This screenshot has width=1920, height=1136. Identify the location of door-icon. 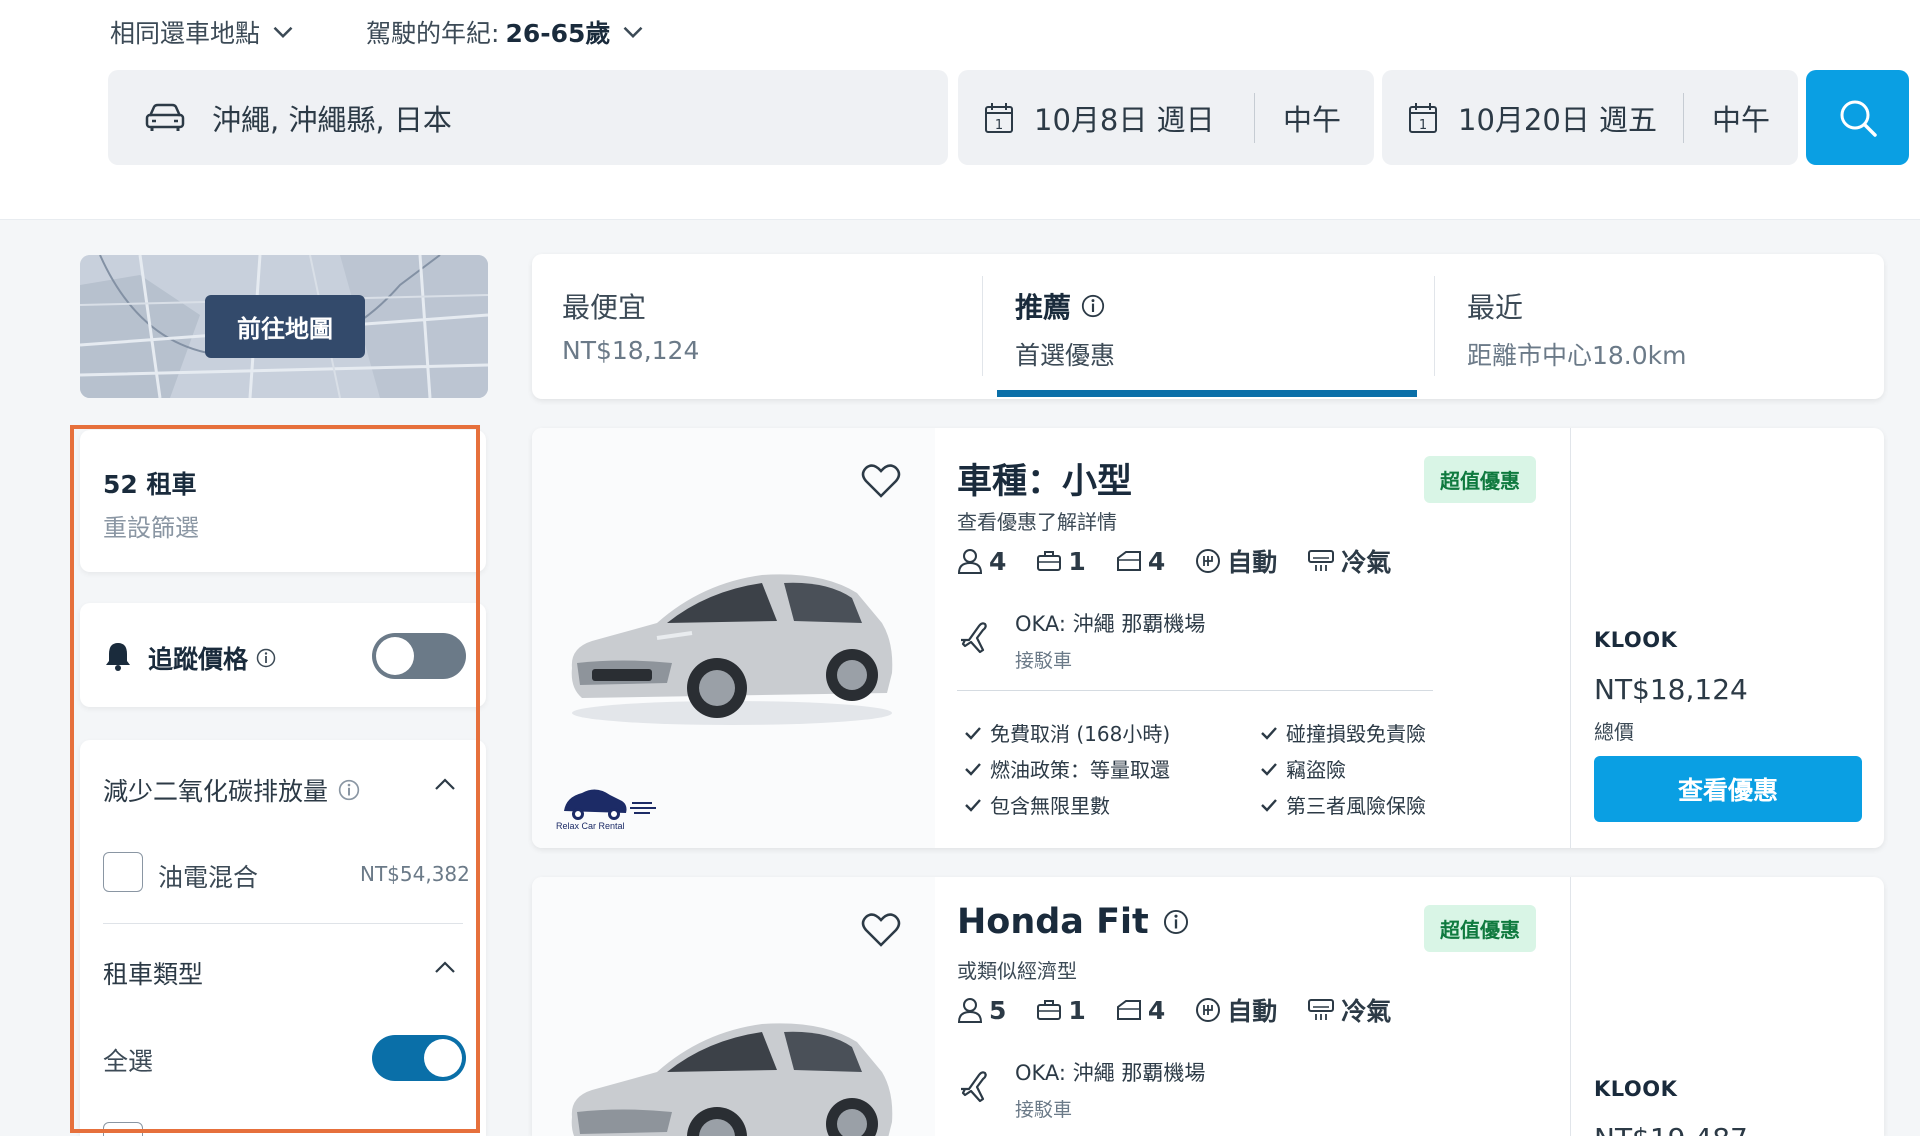
(1128, 1010).